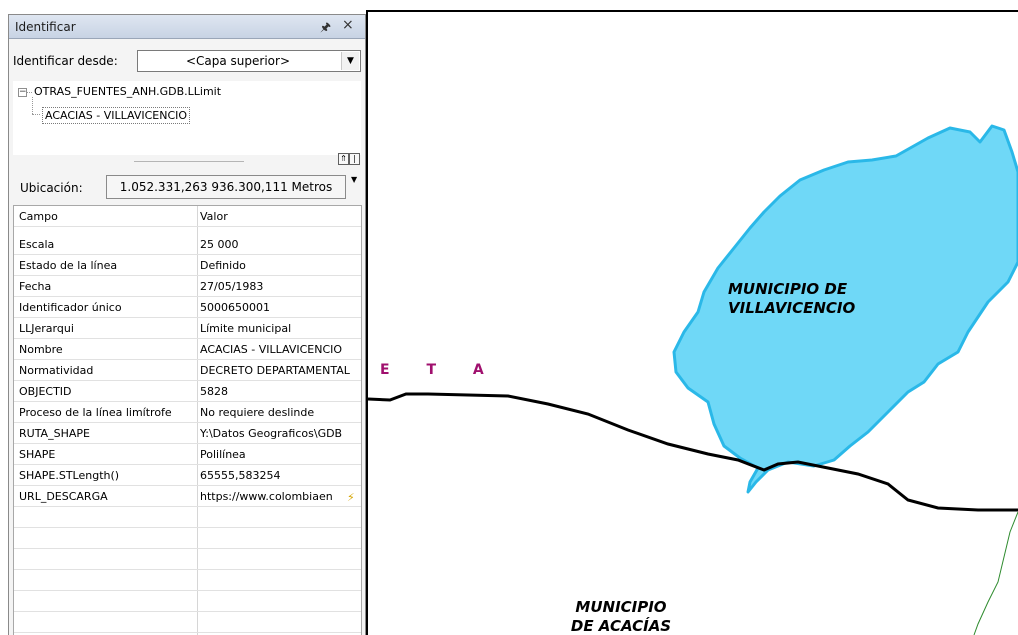 This screenshot has height=635, width=1018. What do you see at coordinates (440, 370) in the screenshot?
I see `meta-label: E T A` at bounding box center [440, 370].